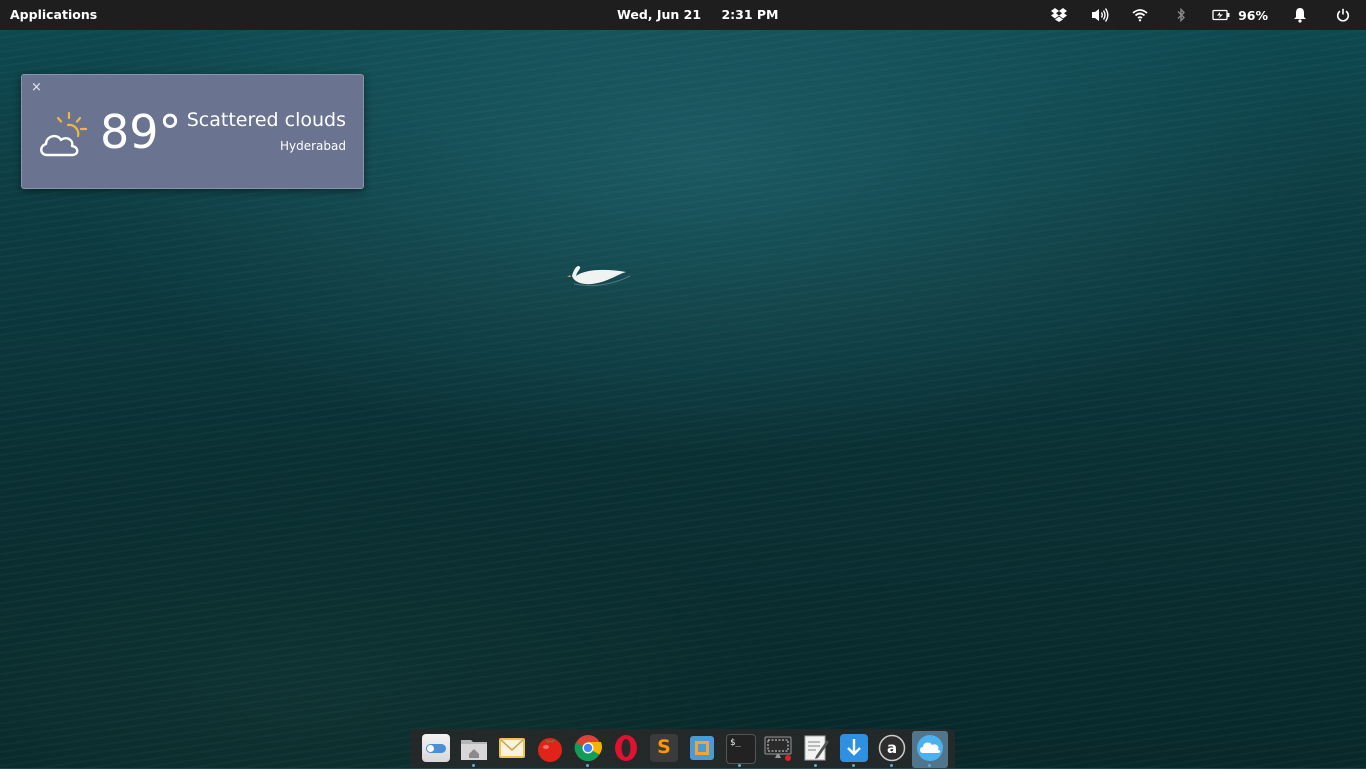  I want to click on dock-text-editor-icon, so click(816, 748).